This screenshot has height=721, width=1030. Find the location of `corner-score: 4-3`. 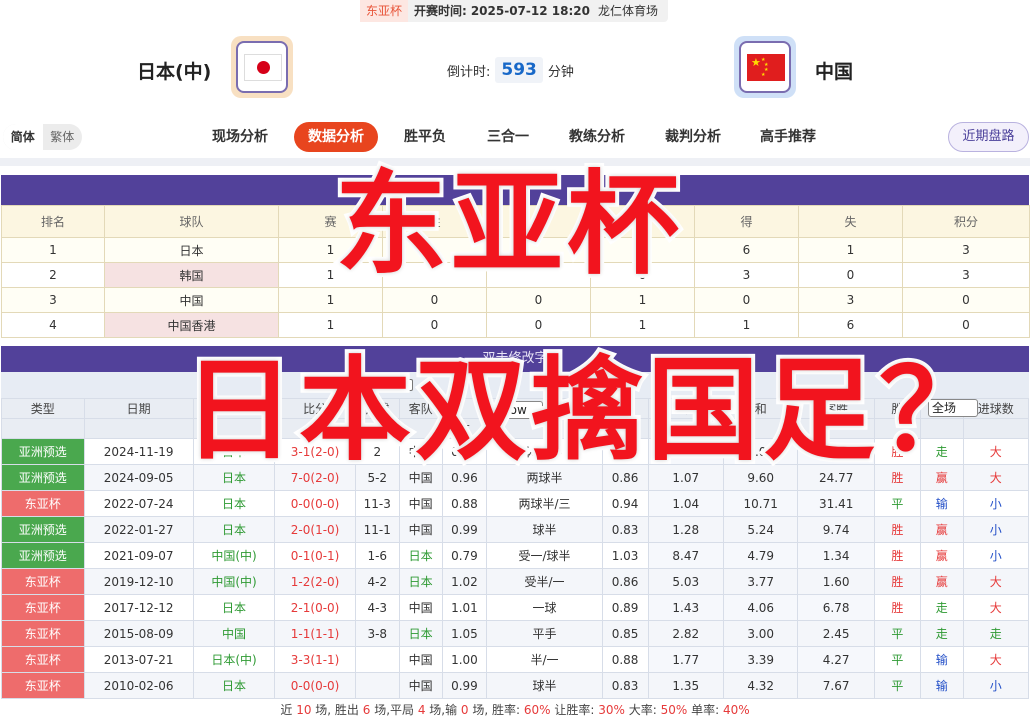

corner-score: 4-3 is located at coordinates (377, 607).